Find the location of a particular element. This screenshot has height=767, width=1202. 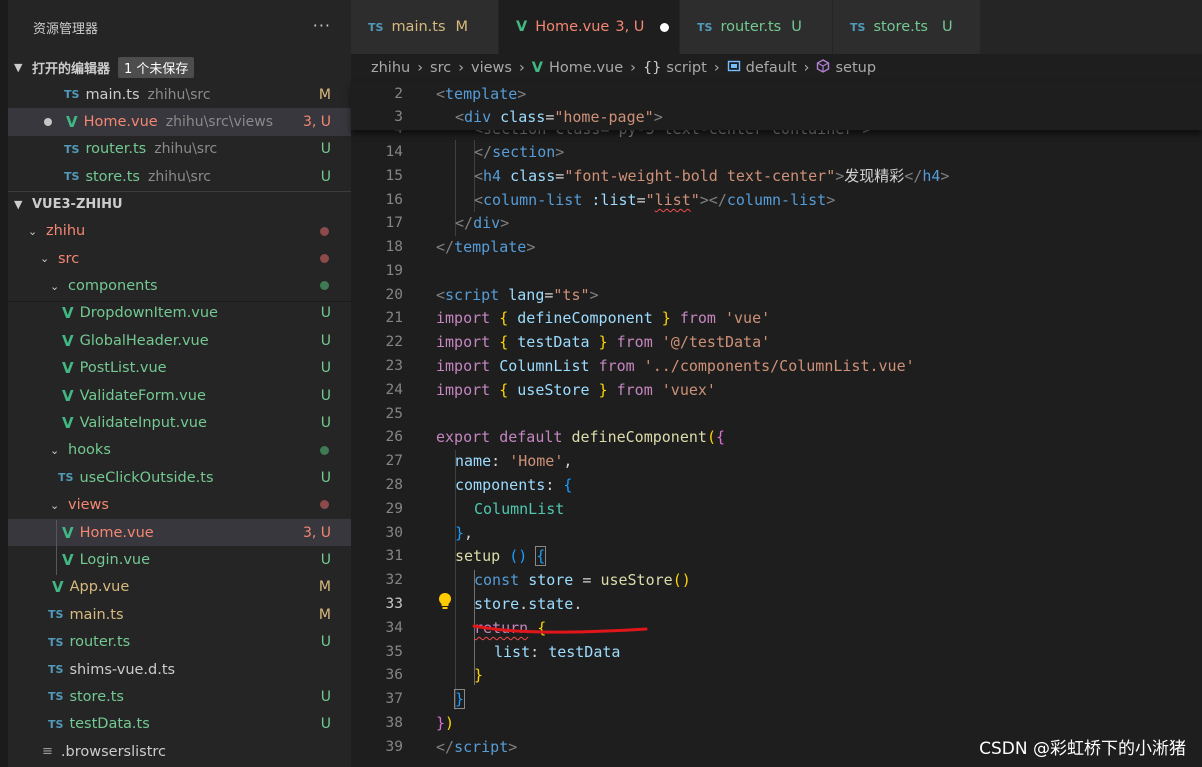

symbol-method-icon is located at coordinates (823, 68).